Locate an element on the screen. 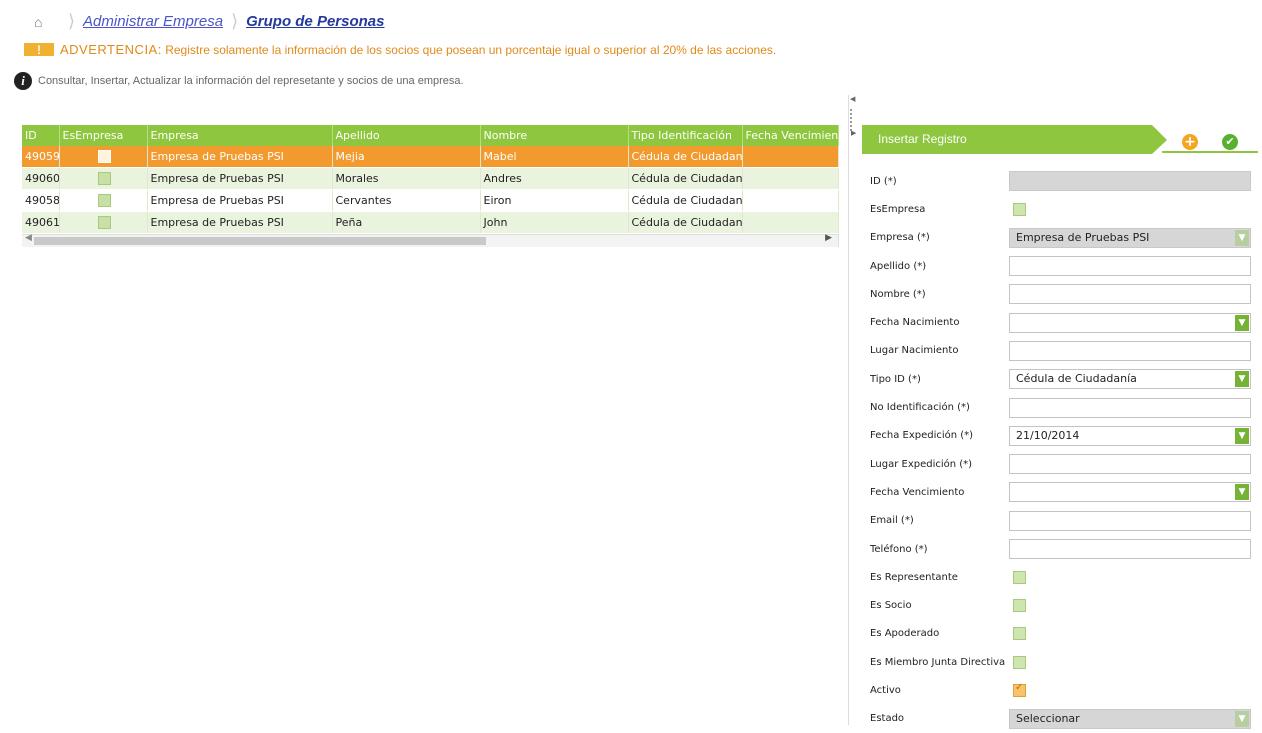  form-row-nombre: Nombre (*) is located at coordinates (1060, 294).